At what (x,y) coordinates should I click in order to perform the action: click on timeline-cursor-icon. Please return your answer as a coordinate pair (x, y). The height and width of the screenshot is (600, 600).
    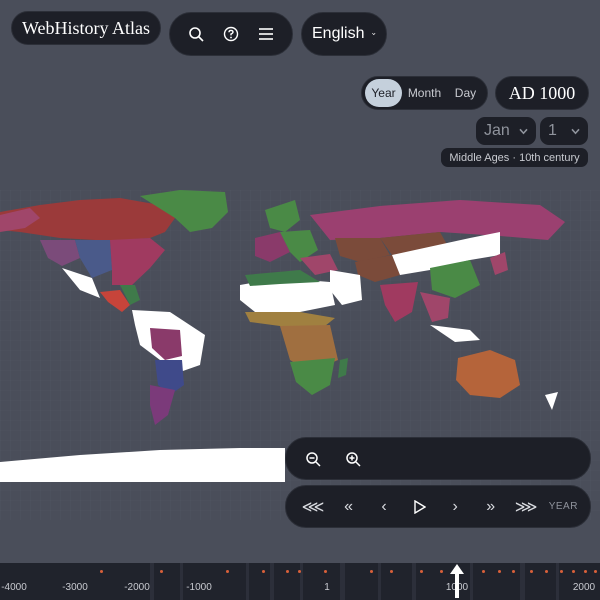
    Looking at the image, I should click on (457, 581).